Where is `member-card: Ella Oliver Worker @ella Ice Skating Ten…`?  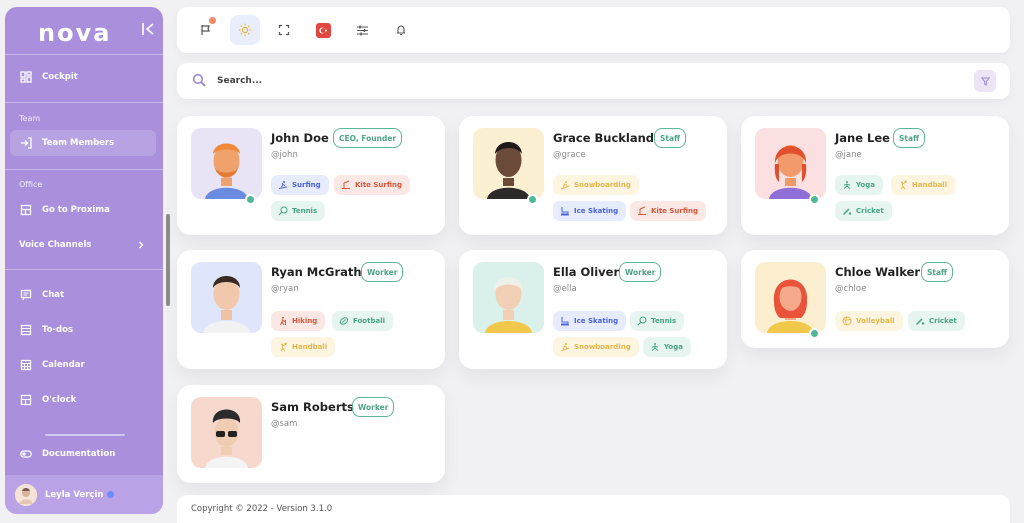 member-card: Ella Oliver Worker @ella Ice Skating Ten… is located at coordinates (593, 309).